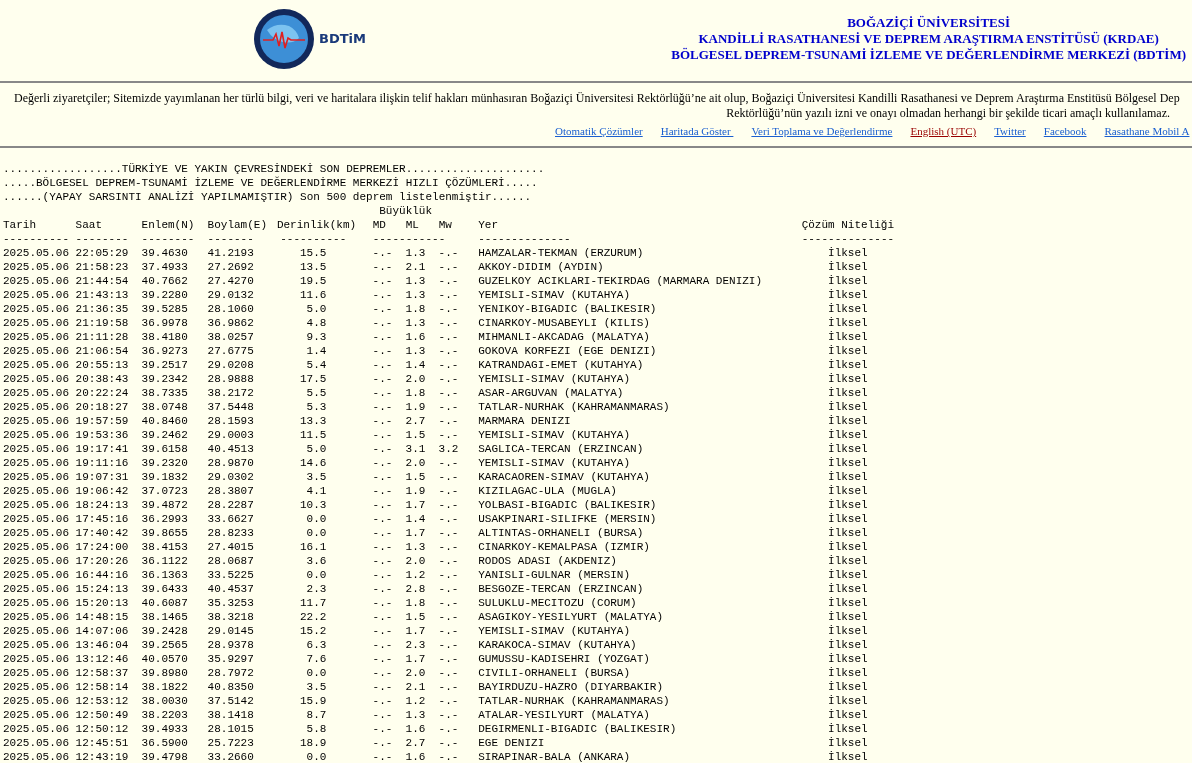 The width and height of the screenshot is (1192, 763). I want to click on nav-link: Facebook, so click(1065, 131).